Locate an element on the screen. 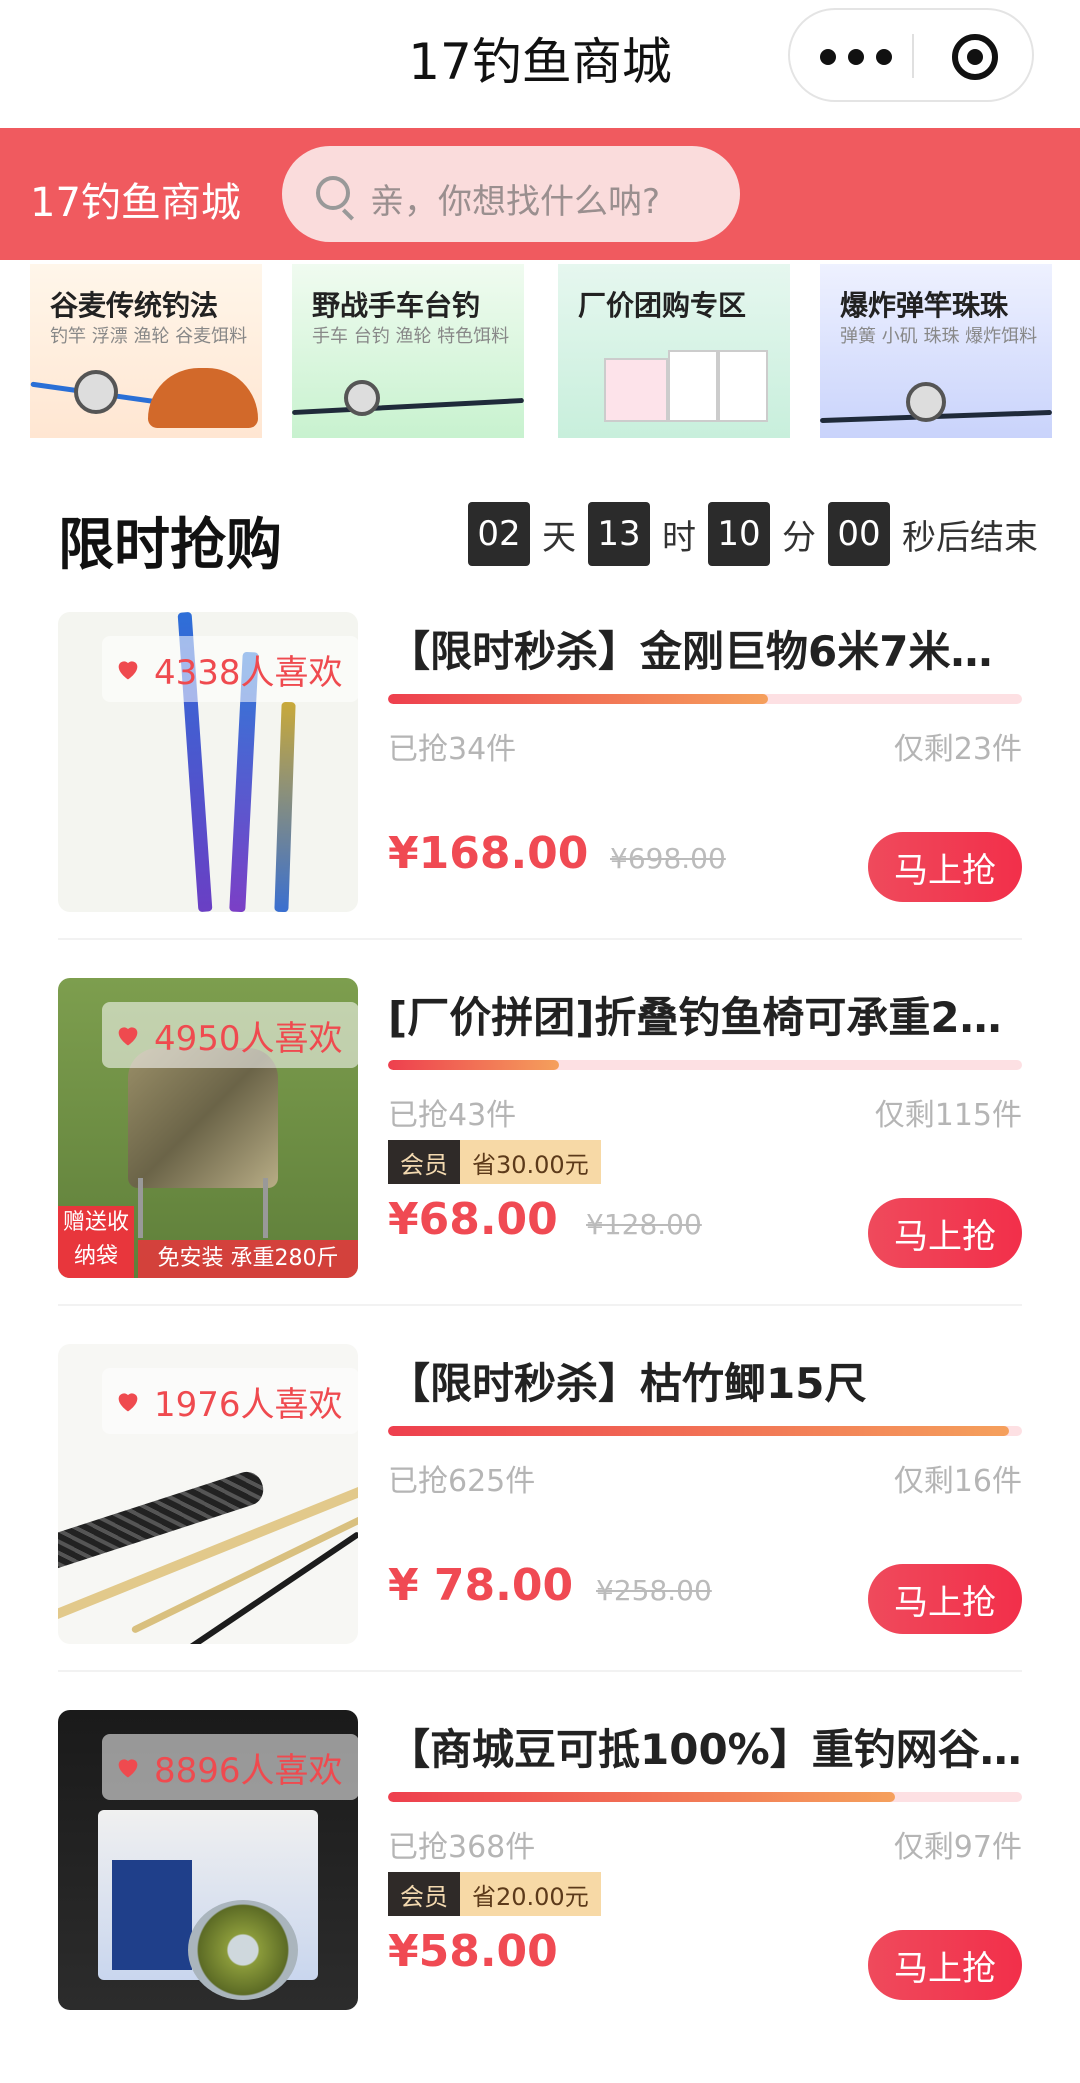  category-subtitle: 钓竿 浮漂 渔轮 谷麦饵料 is located at coordinates (149, 336).